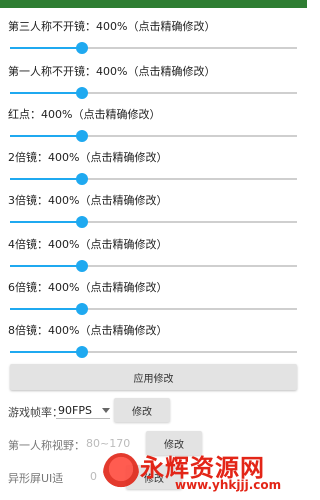  What do you see at coordinates (87, 201) in the screenshot?
I see `setting-label: 3倍镜：400%（点击精确修改）` at bounding box center [87, 201].